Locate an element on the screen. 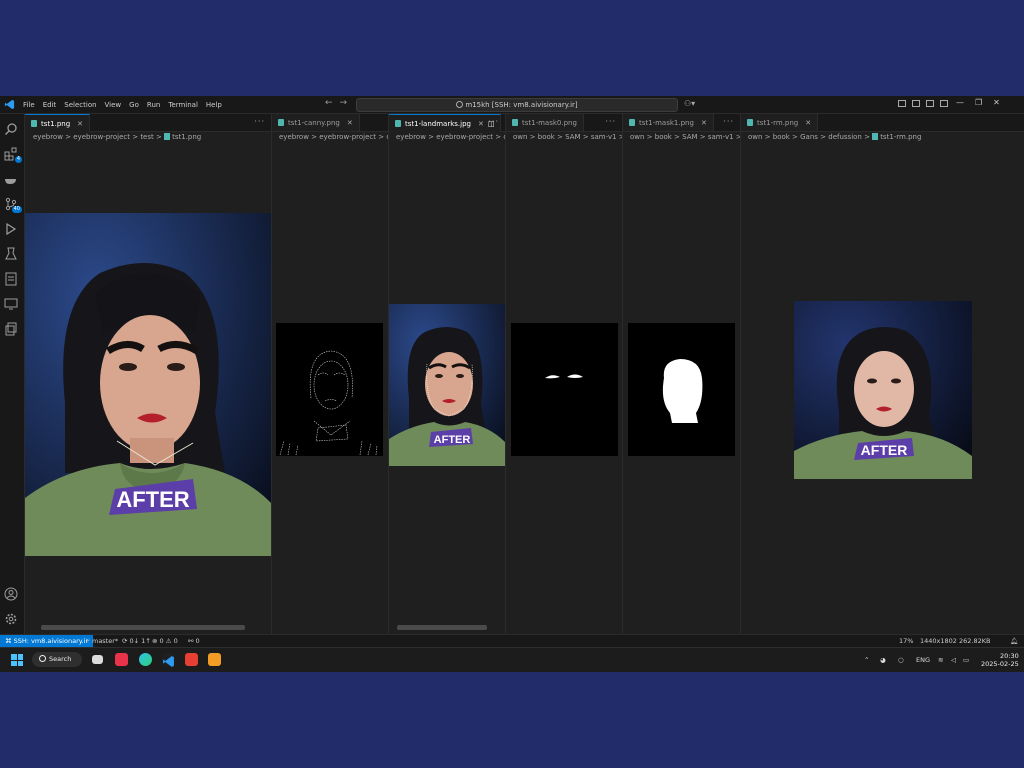 The height and width of the screenshot is (768, 1024). breadcrumb: eyebrow > eyebrow-project > outpu is located at coordinates (333, 137).